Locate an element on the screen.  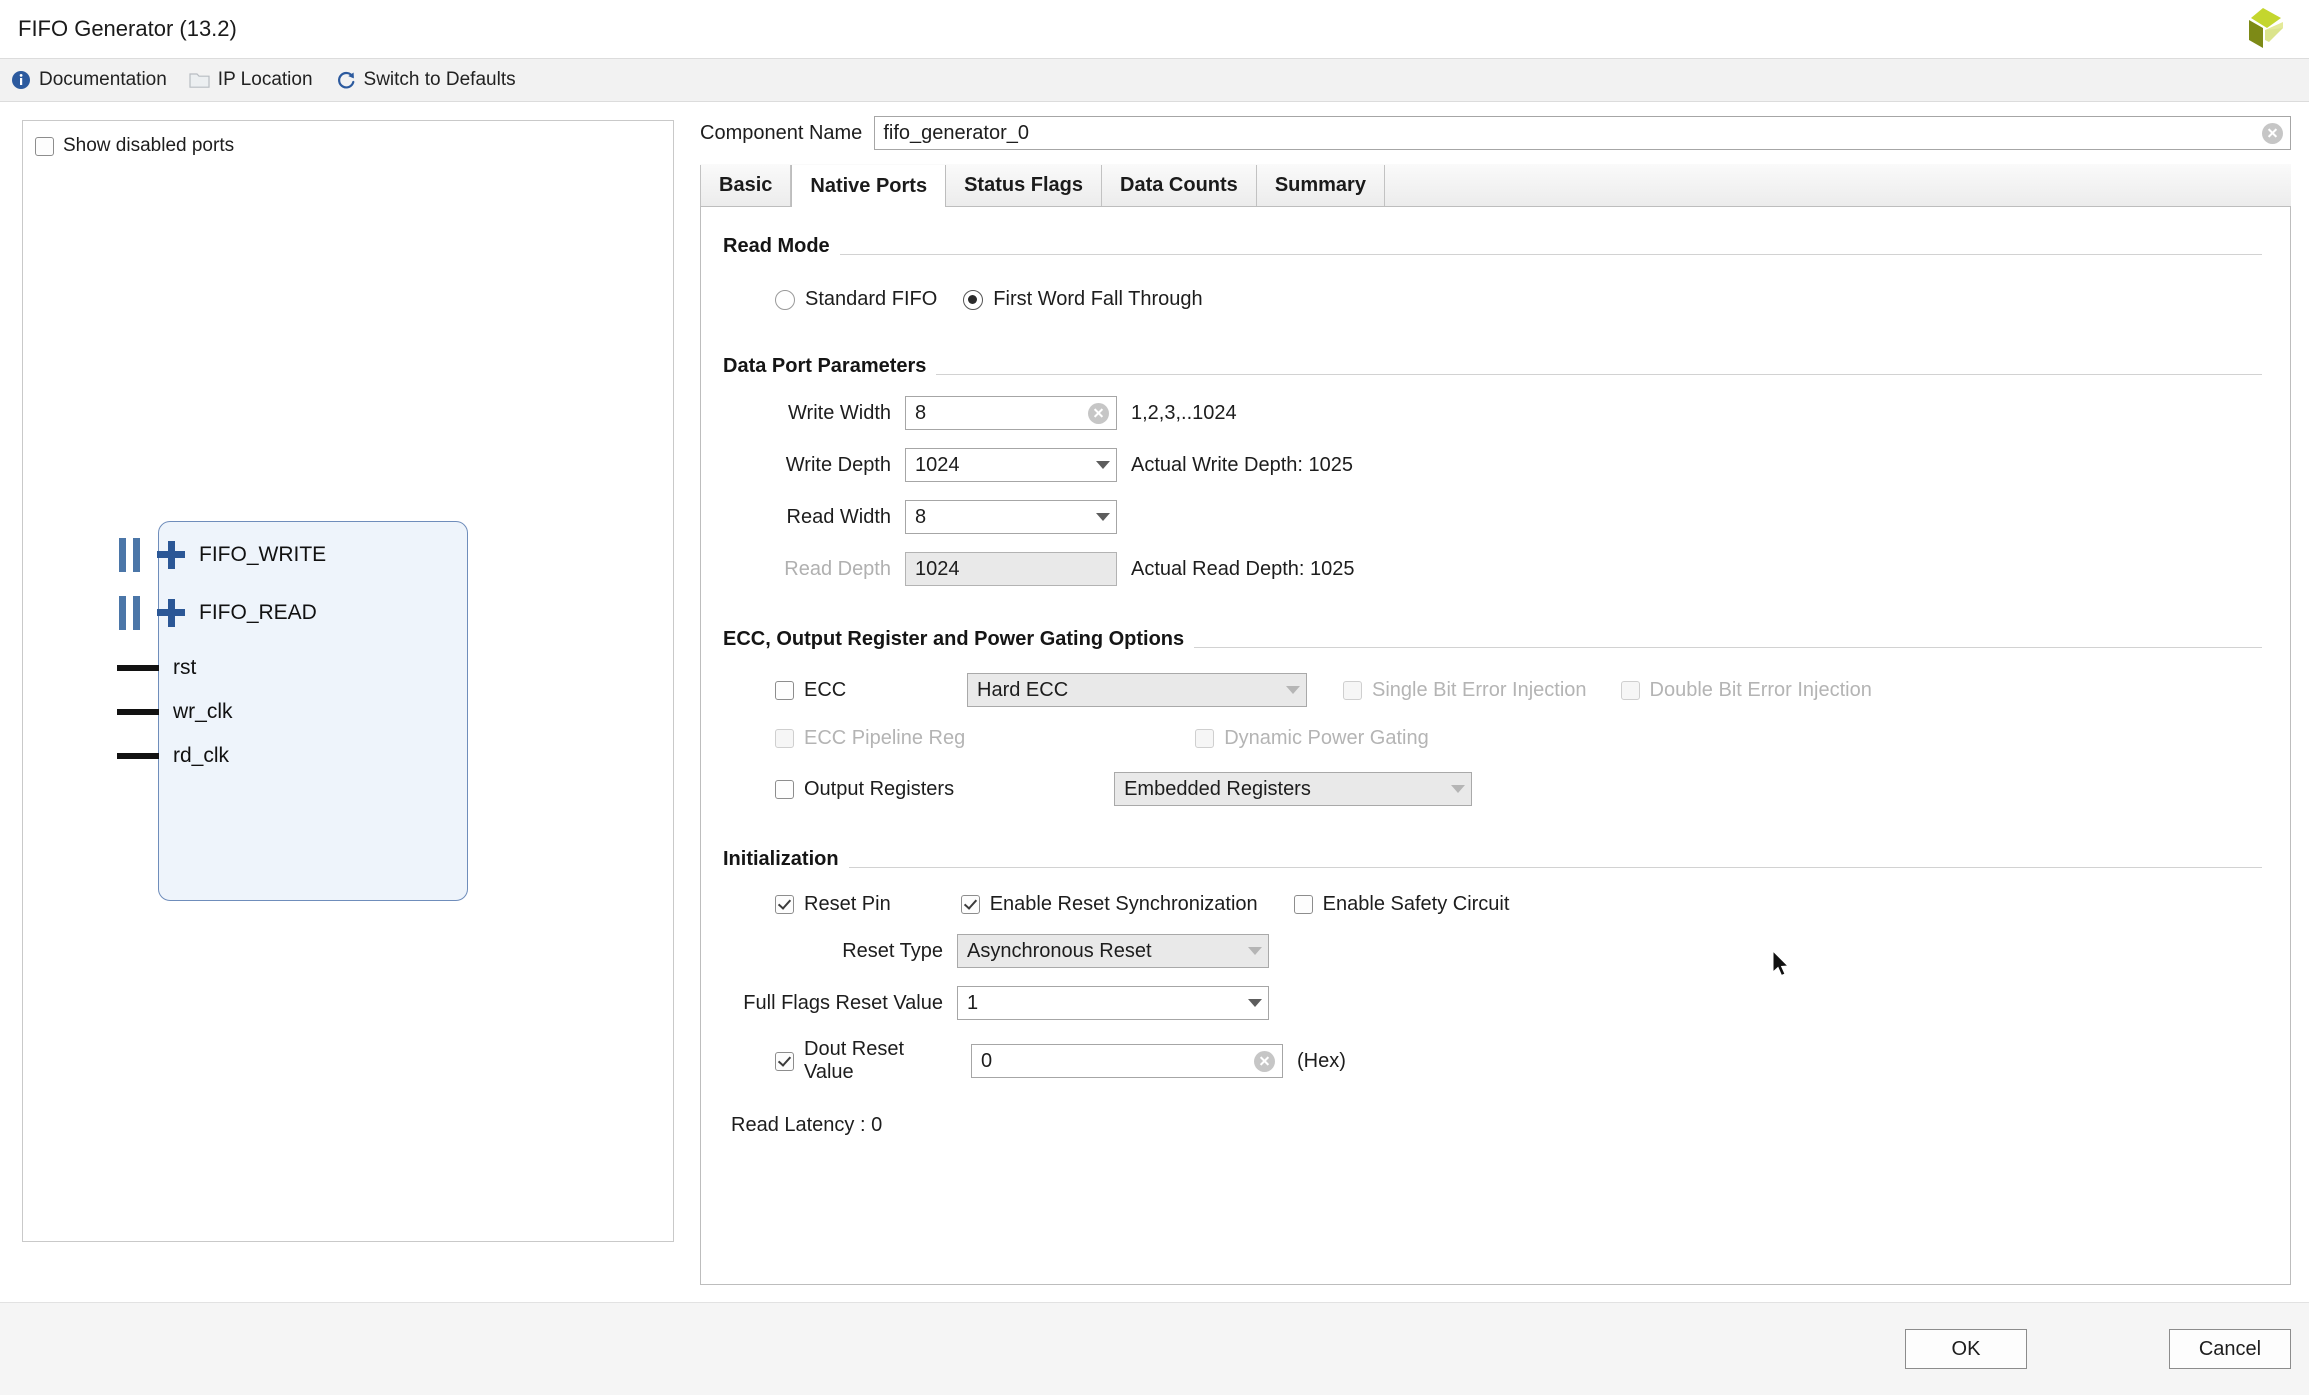
write-depth-select: 1024 is located at coordinates (1011, 465).